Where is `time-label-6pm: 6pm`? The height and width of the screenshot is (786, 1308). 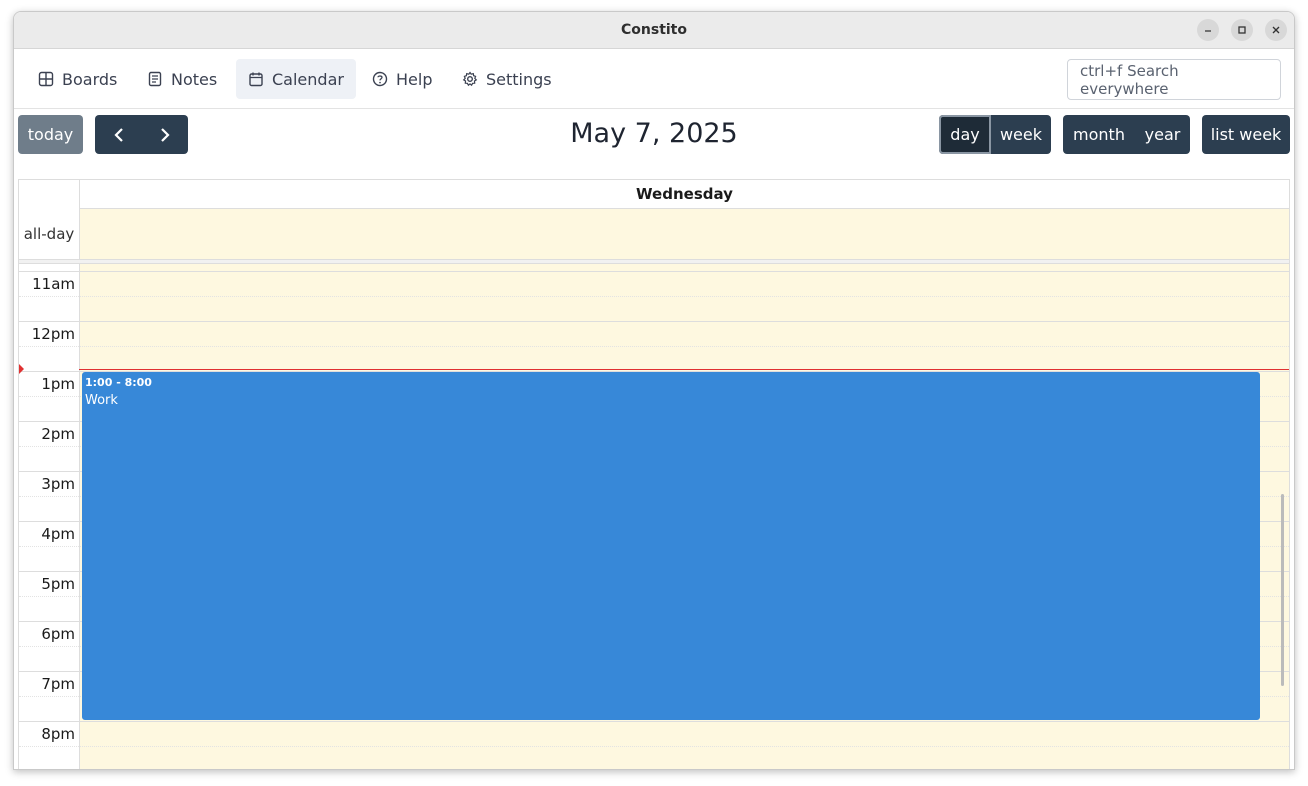 time-label-6pm: 6pm is located at coordinates (58, 634).